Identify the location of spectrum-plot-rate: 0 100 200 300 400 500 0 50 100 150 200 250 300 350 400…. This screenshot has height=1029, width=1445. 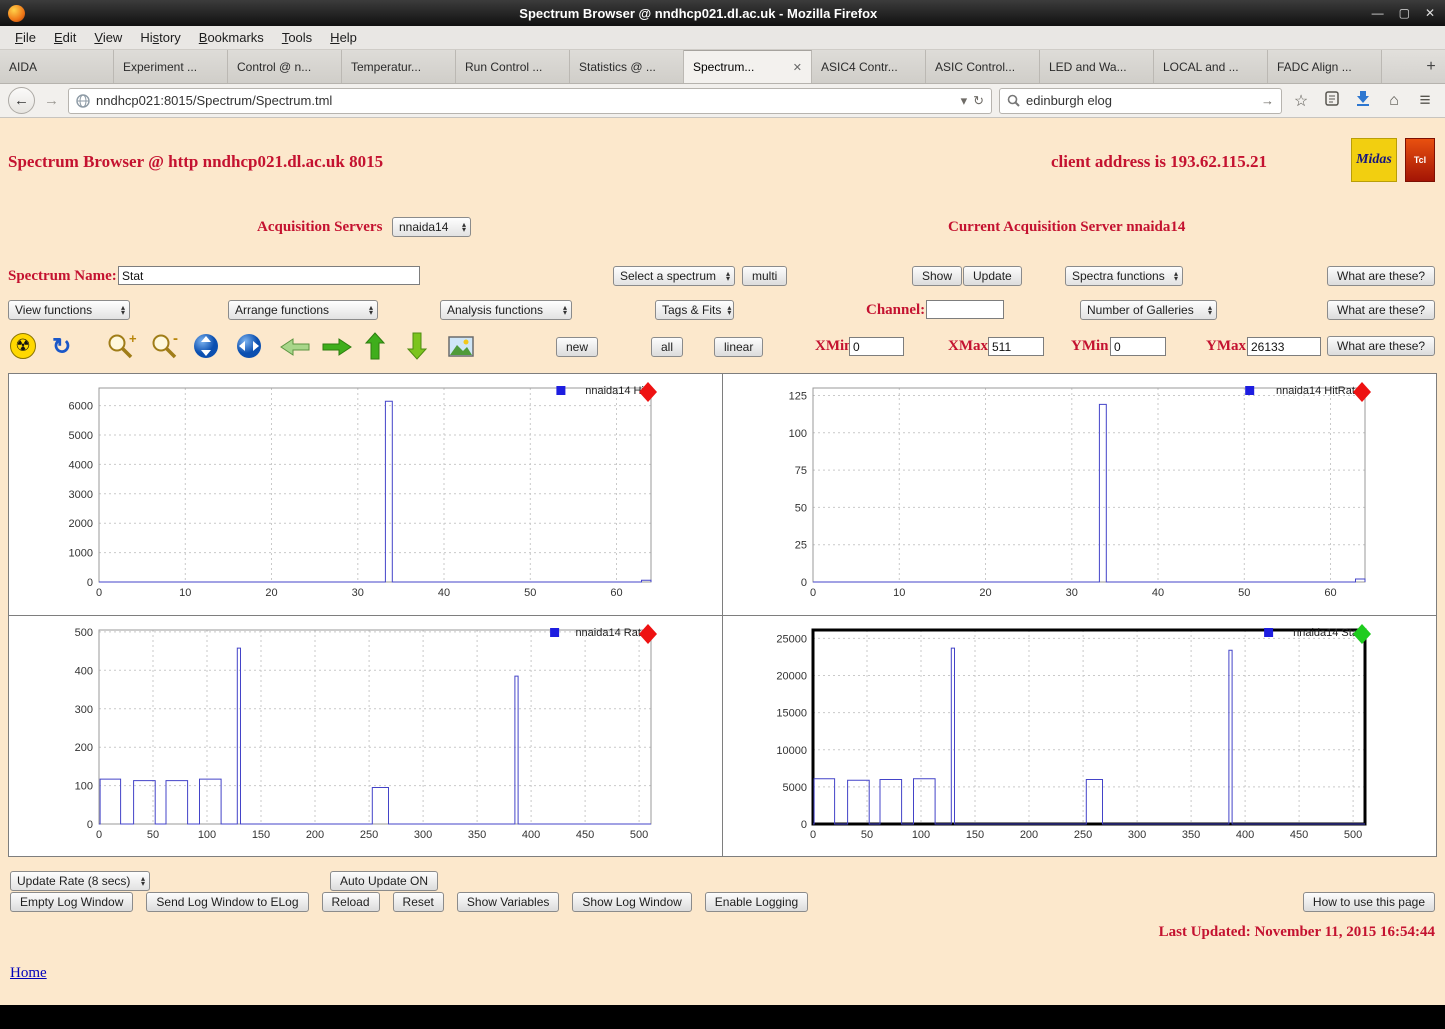
(336, 735).